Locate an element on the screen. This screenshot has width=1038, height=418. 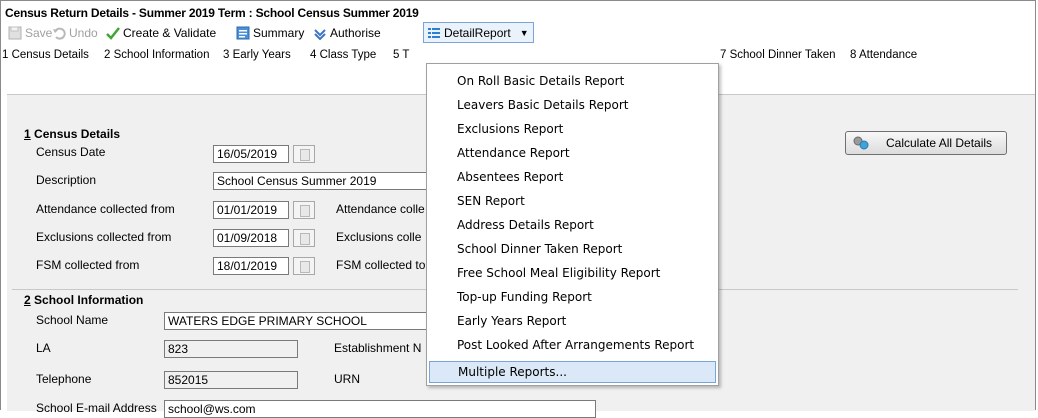
calculate-icon is located at coordinates (861, 143).